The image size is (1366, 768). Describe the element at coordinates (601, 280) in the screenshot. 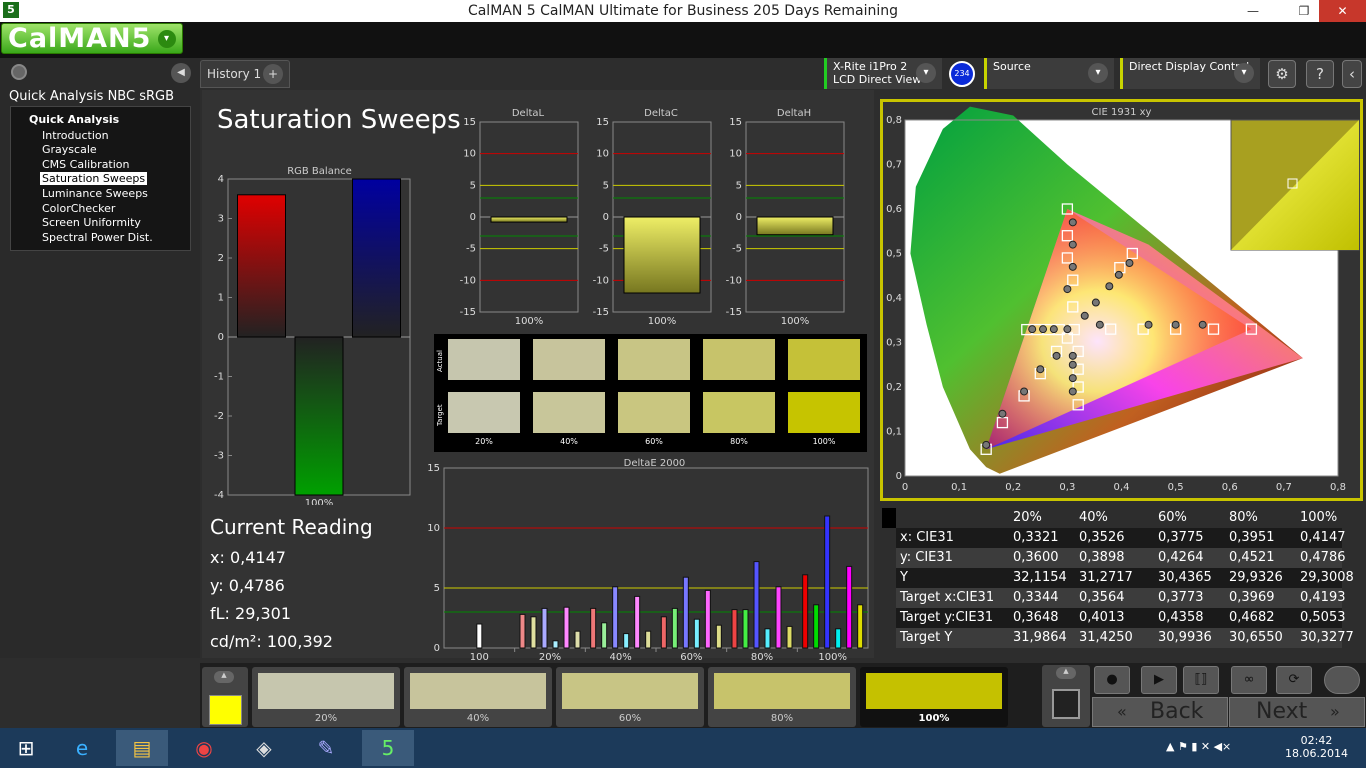

I see `y-tick-label: -10` at that location.